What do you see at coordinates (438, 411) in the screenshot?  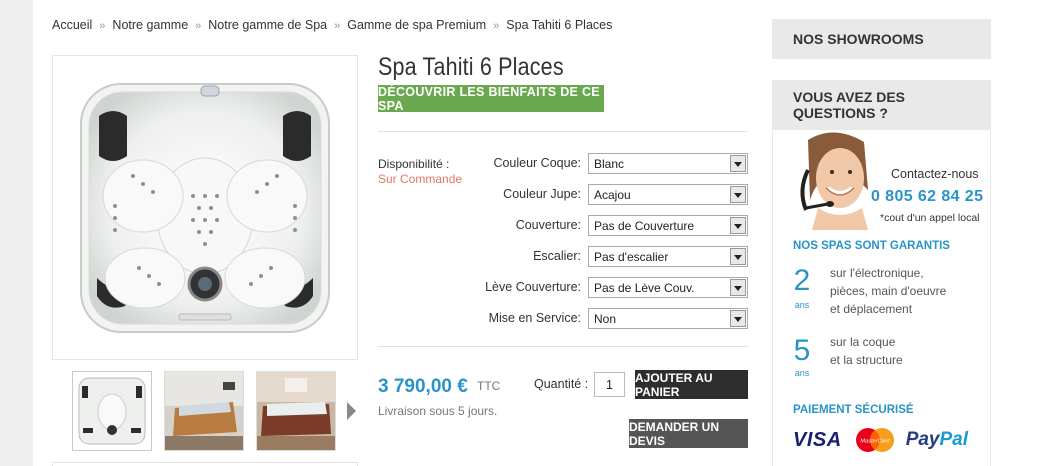 I see `delivery-info: Livraison sous 5 jours.` at bounding box center [438, 411].